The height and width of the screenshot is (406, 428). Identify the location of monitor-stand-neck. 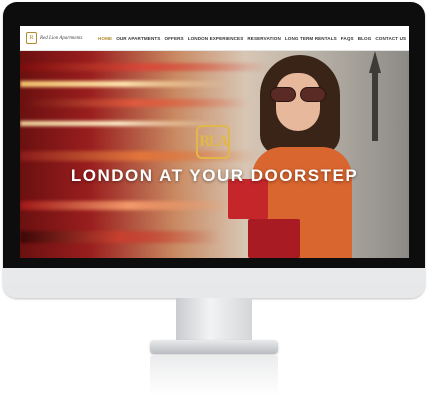
(214, 321).